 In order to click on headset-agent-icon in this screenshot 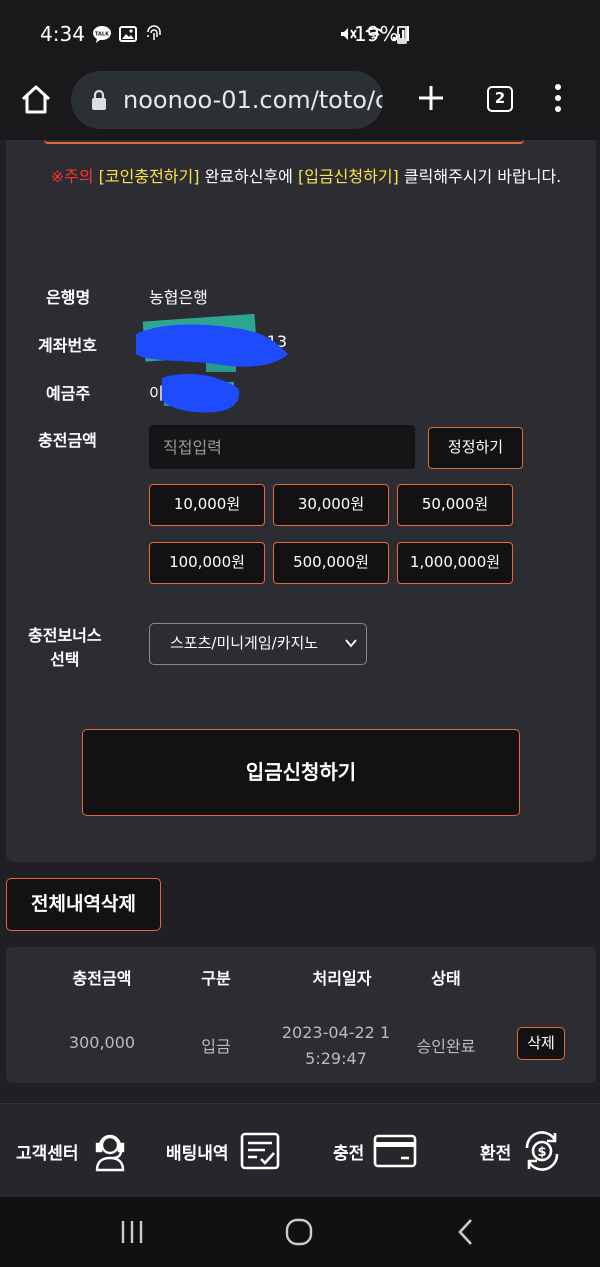, I will do `click(109, 1153)`.